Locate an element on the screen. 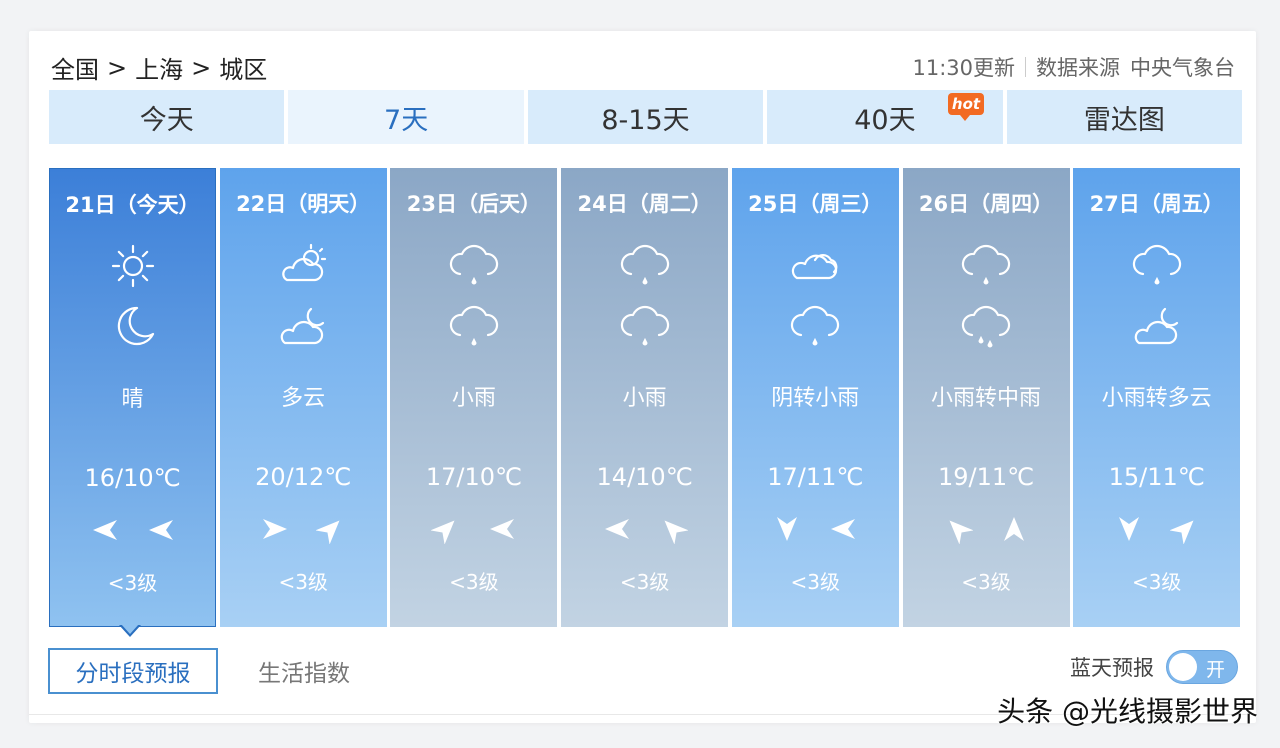  north-wind-icon is located at coordinates (1014, 531).